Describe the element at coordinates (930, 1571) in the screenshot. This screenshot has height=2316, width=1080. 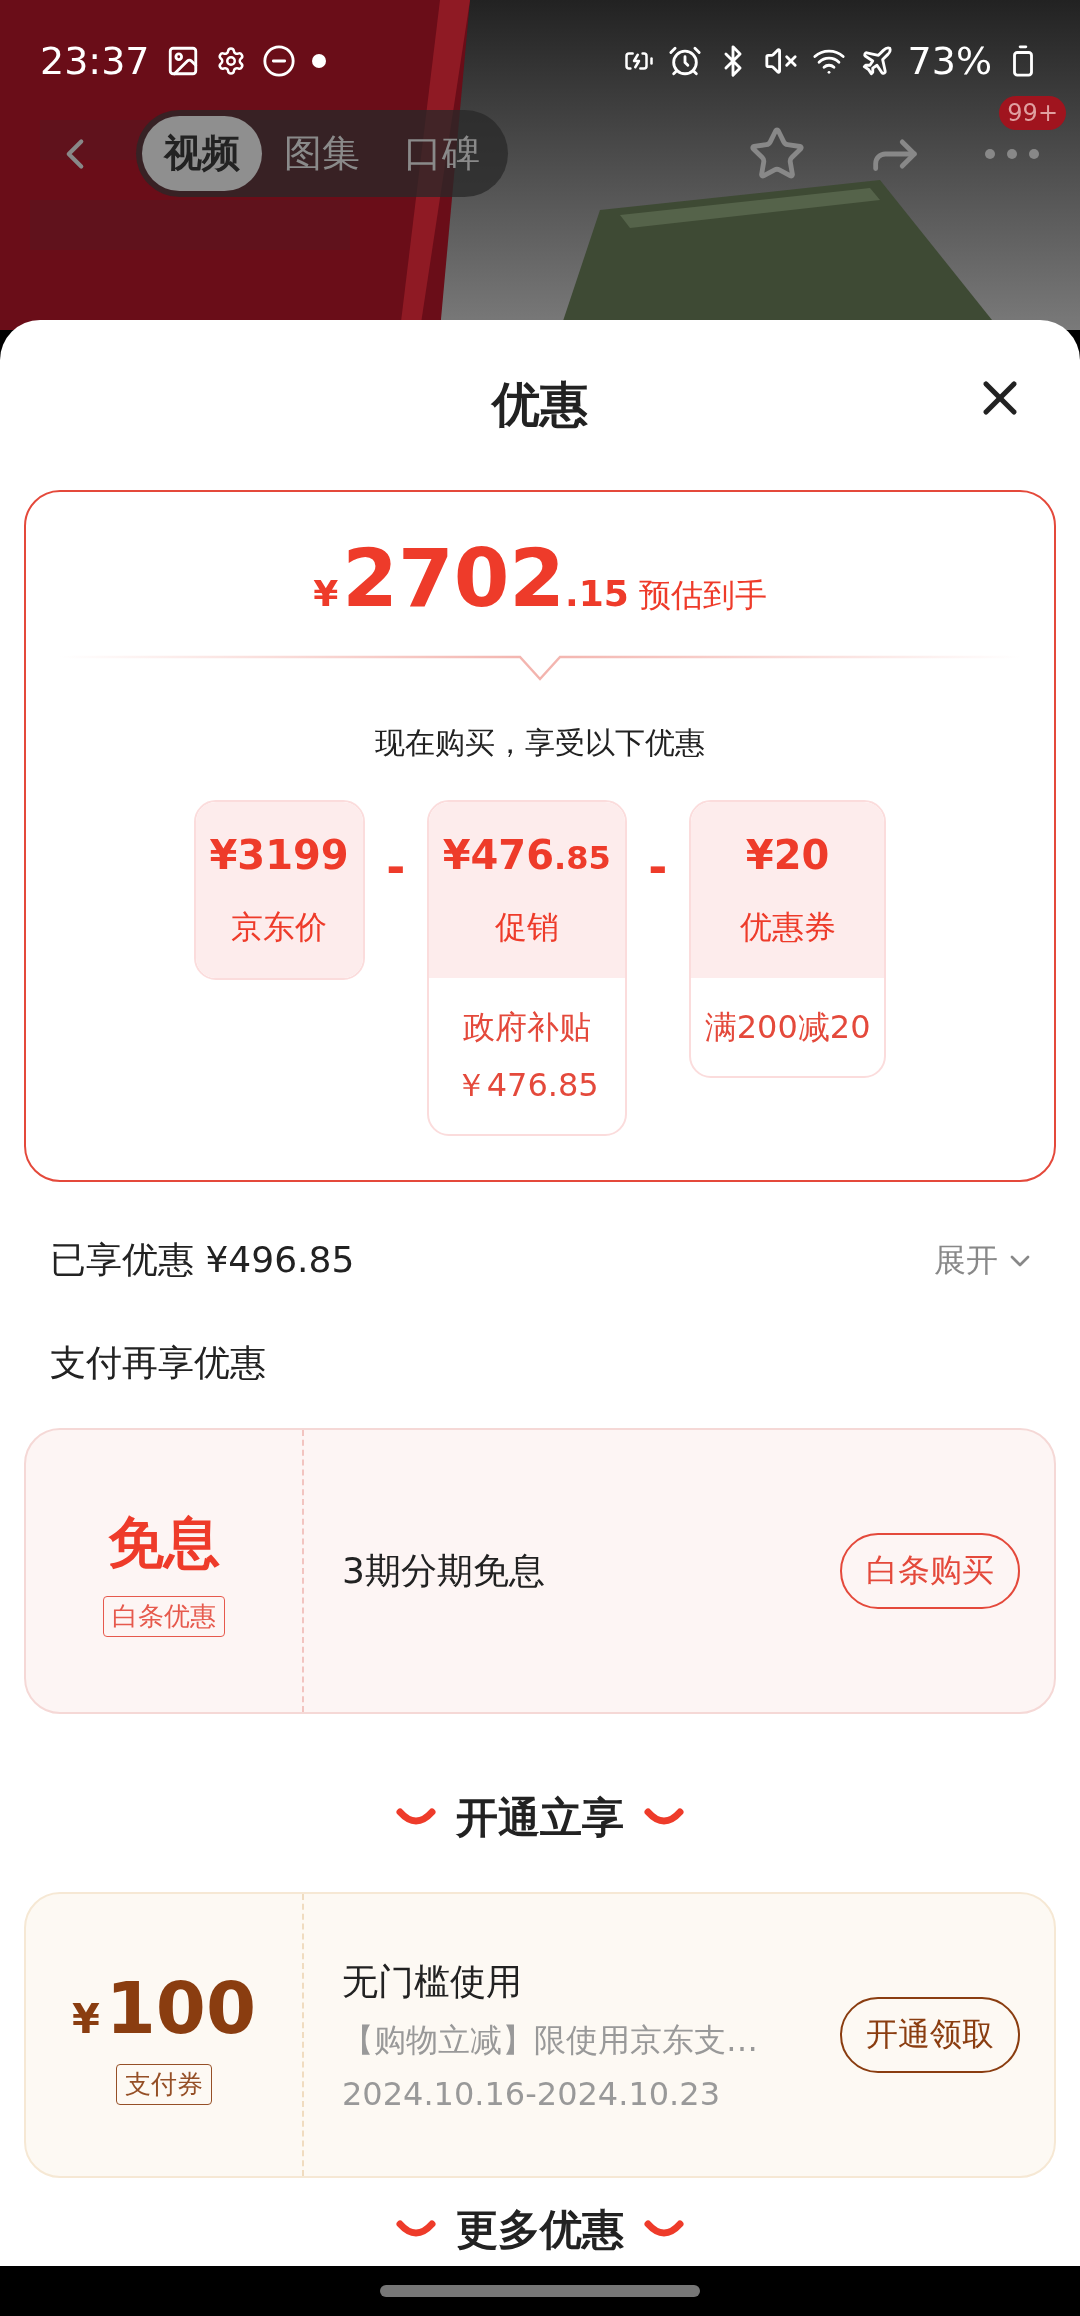
I see `offer-button: 白条购买` at that location.